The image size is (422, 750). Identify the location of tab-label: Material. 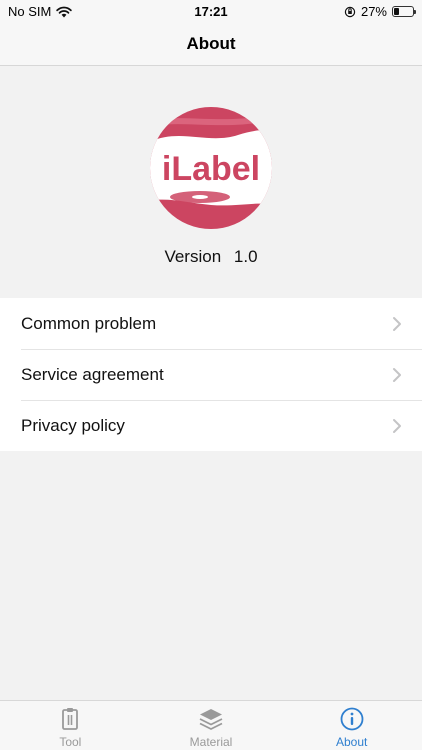
(211, 742).